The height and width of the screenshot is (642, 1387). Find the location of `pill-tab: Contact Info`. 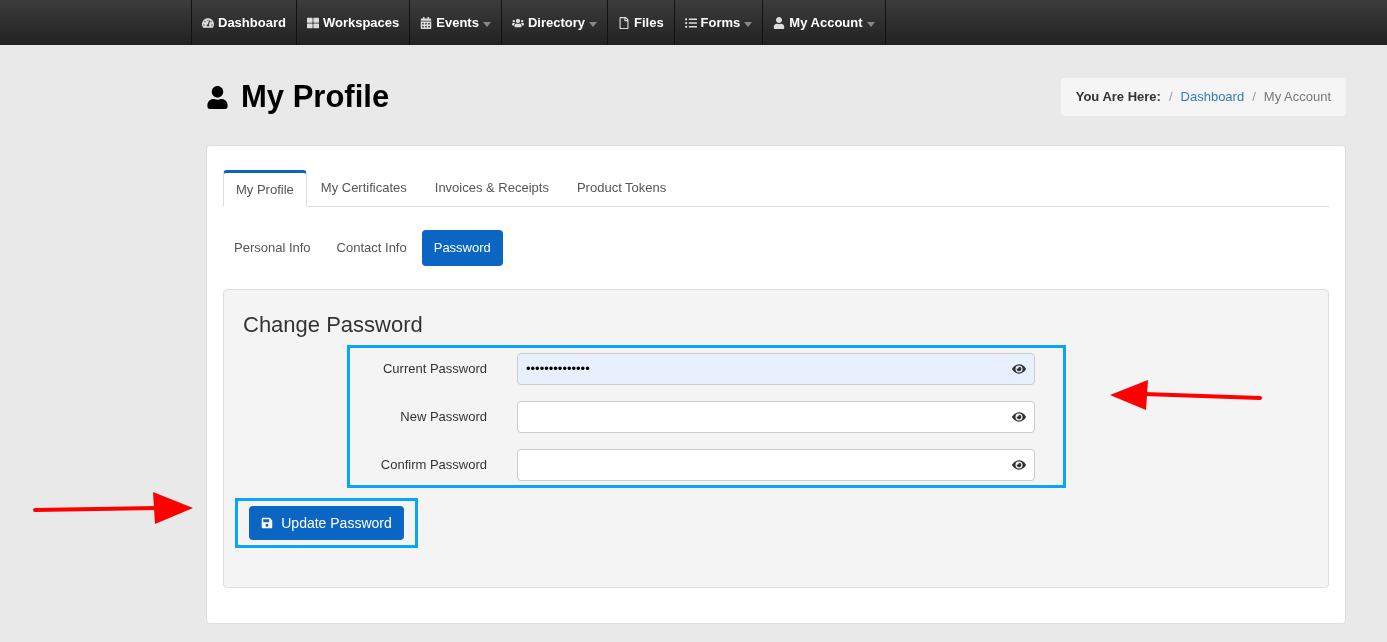

pill-tab: Contact Info is located at coordinates (371, 248).